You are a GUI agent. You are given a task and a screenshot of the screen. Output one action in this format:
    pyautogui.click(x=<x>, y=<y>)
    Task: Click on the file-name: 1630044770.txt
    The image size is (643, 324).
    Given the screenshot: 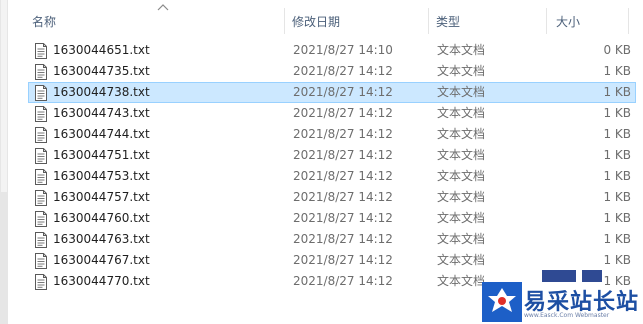 What is the action you would take?
    pyautogui.click(x=101, y=281)
    